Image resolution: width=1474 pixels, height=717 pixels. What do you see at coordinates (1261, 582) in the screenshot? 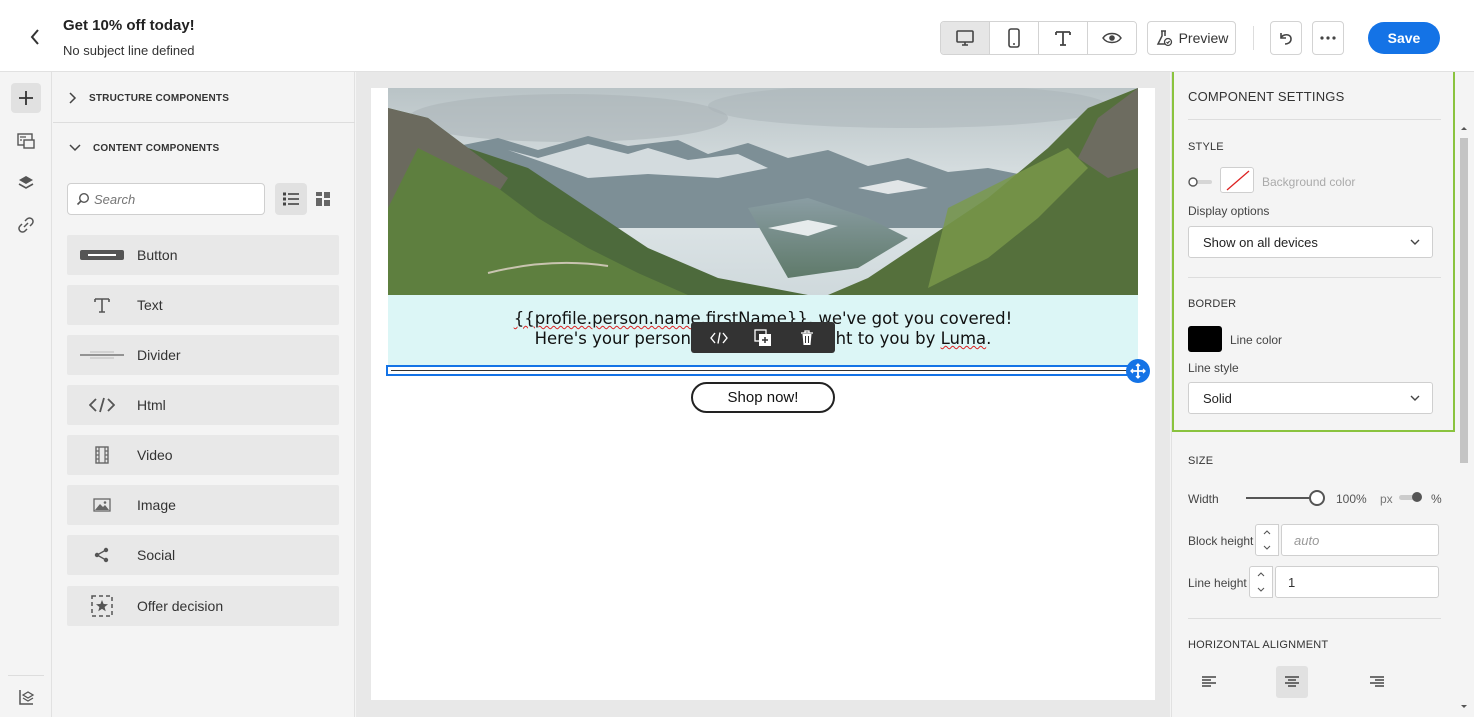
I see `line-height-stepper` at bounding box center [1261, 582].